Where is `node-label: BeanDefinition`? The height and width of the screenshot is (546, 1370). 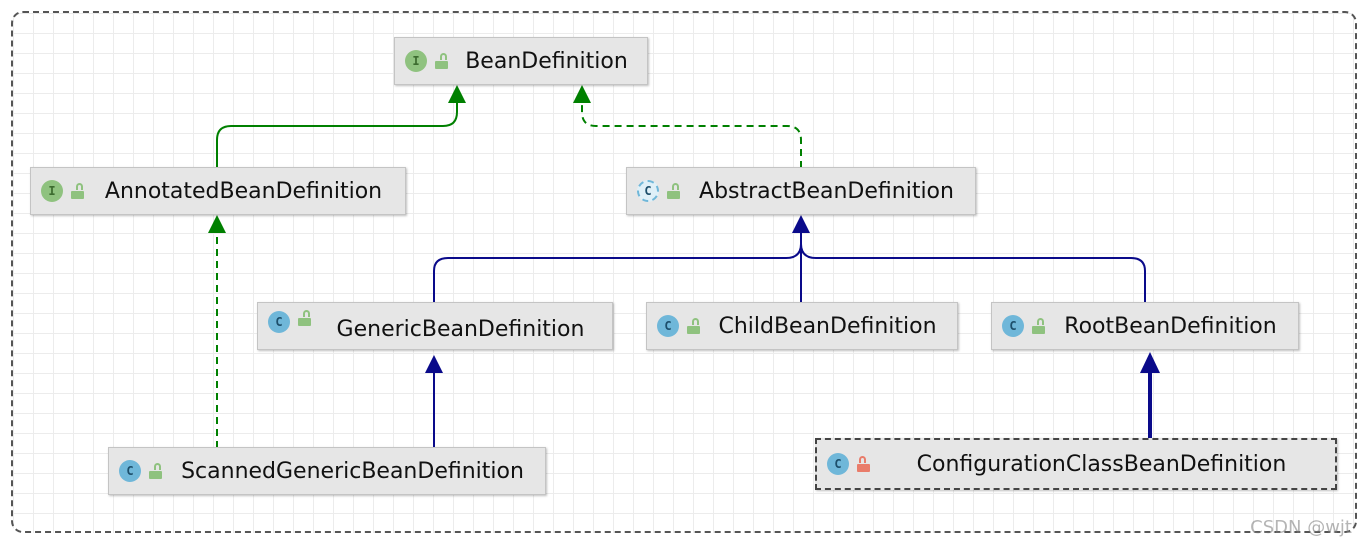
node-label: BeanDefinition is located at coordinates (546, 61).